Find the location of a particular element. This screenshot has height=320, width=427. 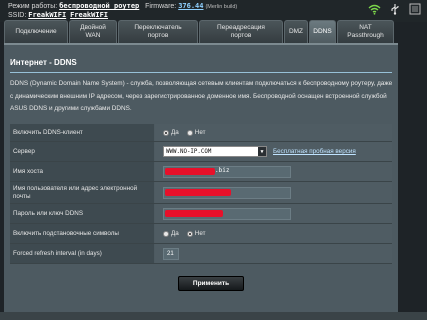

username-field-wrap is located at coordinates (227, 192).